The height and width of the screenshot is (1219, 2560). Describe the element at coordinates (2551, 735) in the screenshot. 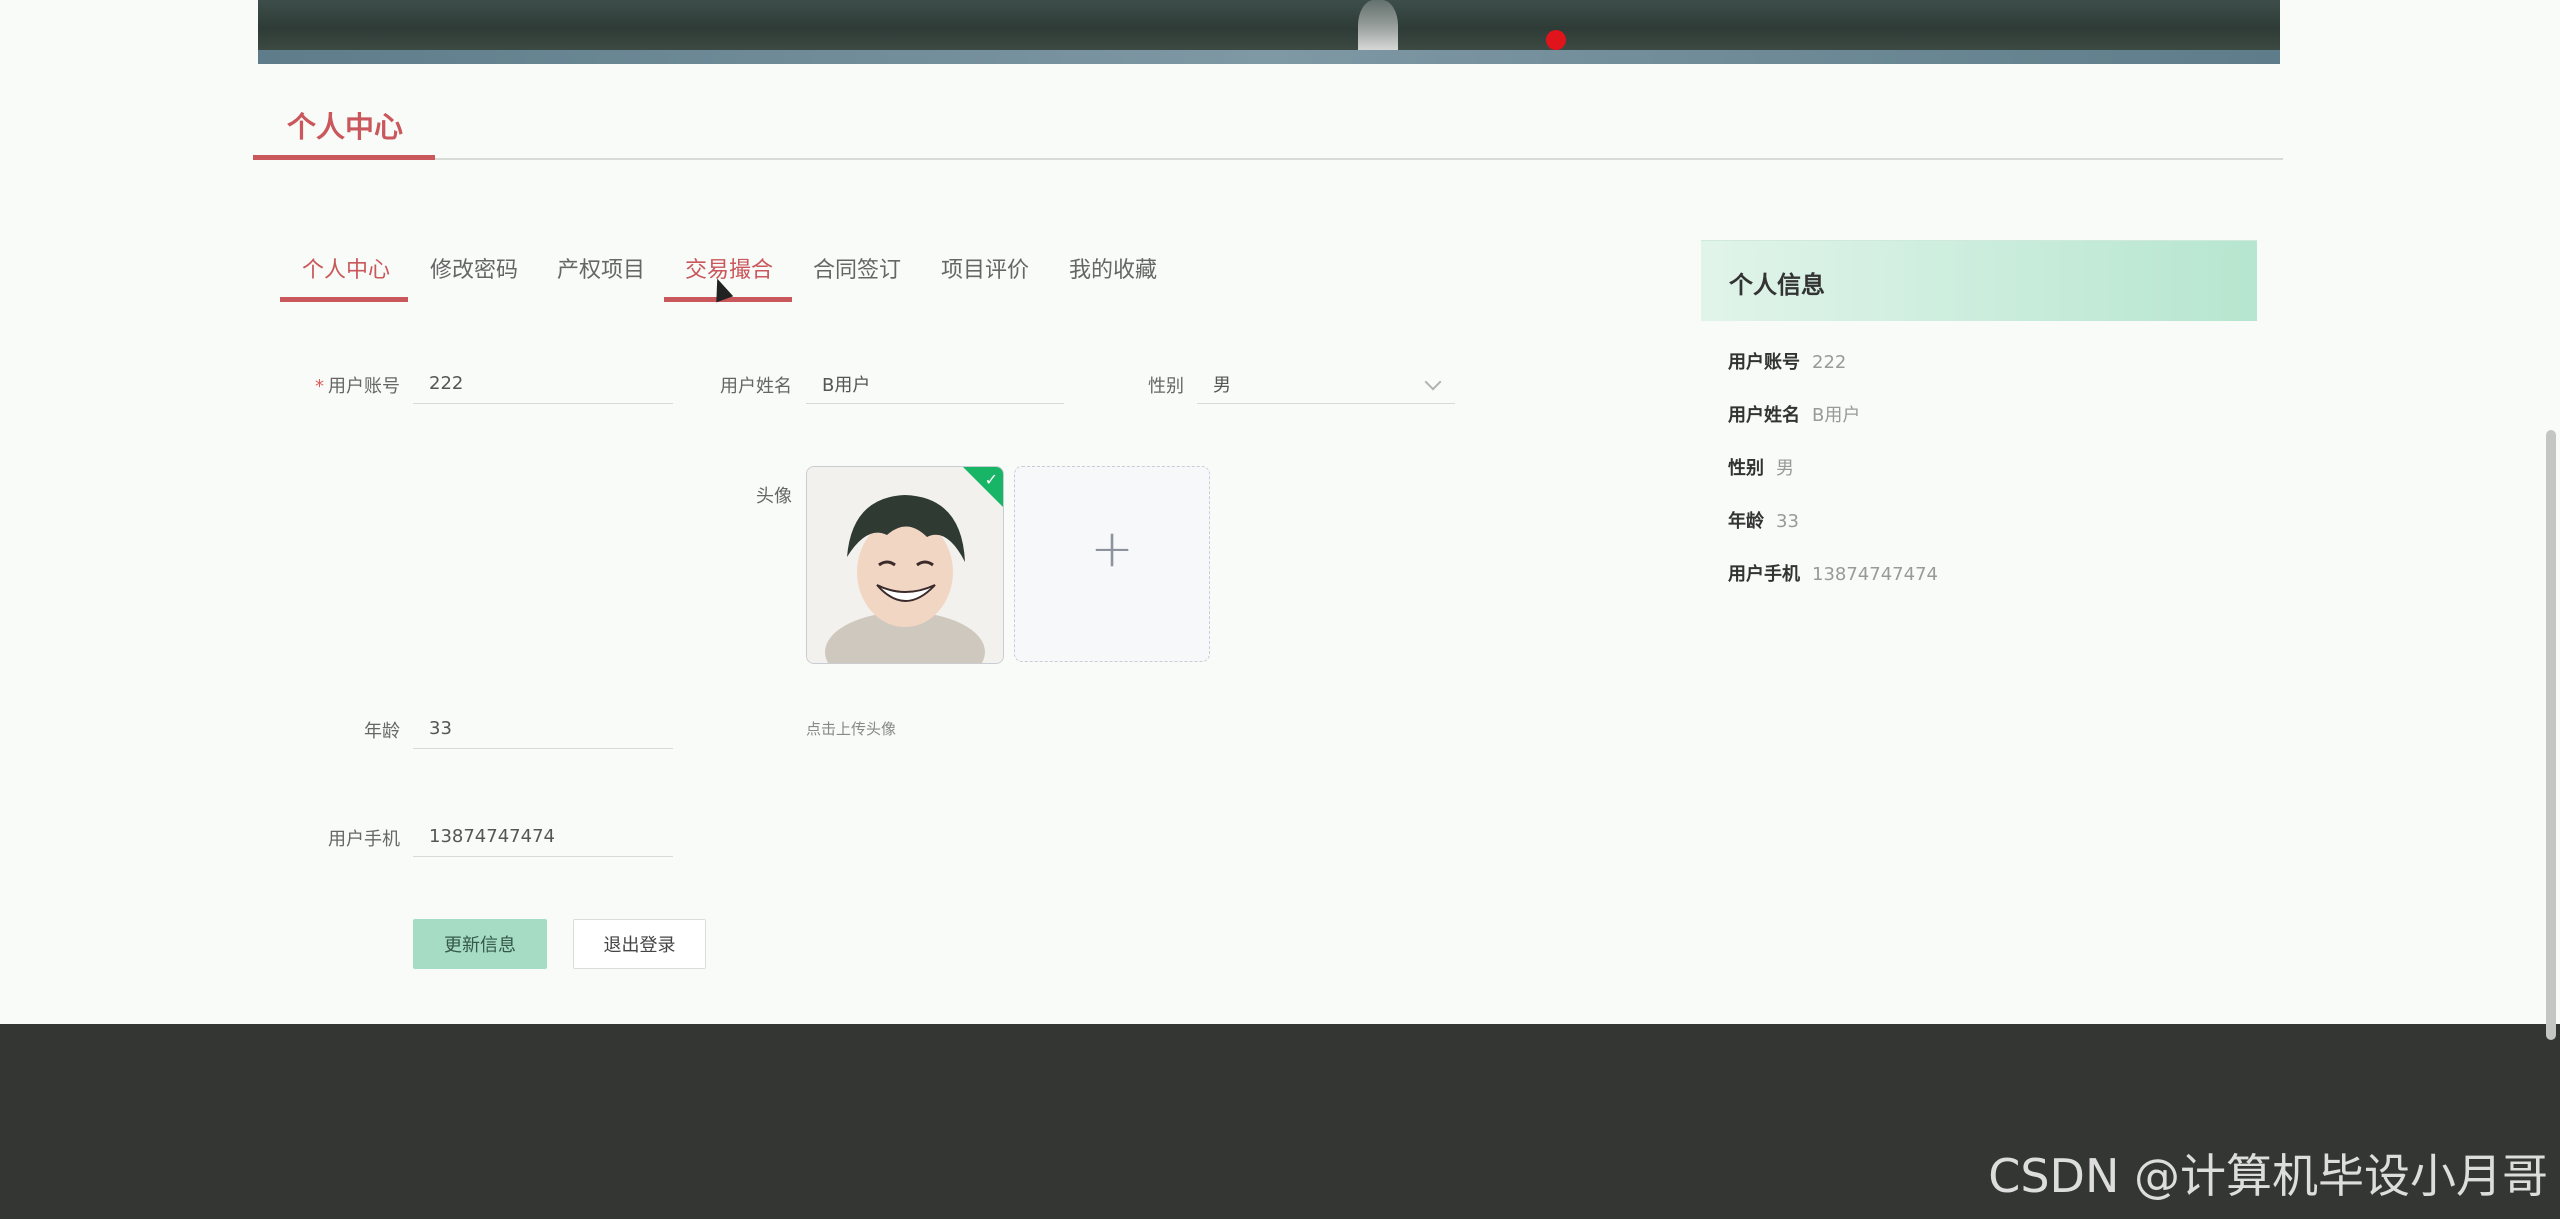

I see `scrollbar-thumb` at that location.